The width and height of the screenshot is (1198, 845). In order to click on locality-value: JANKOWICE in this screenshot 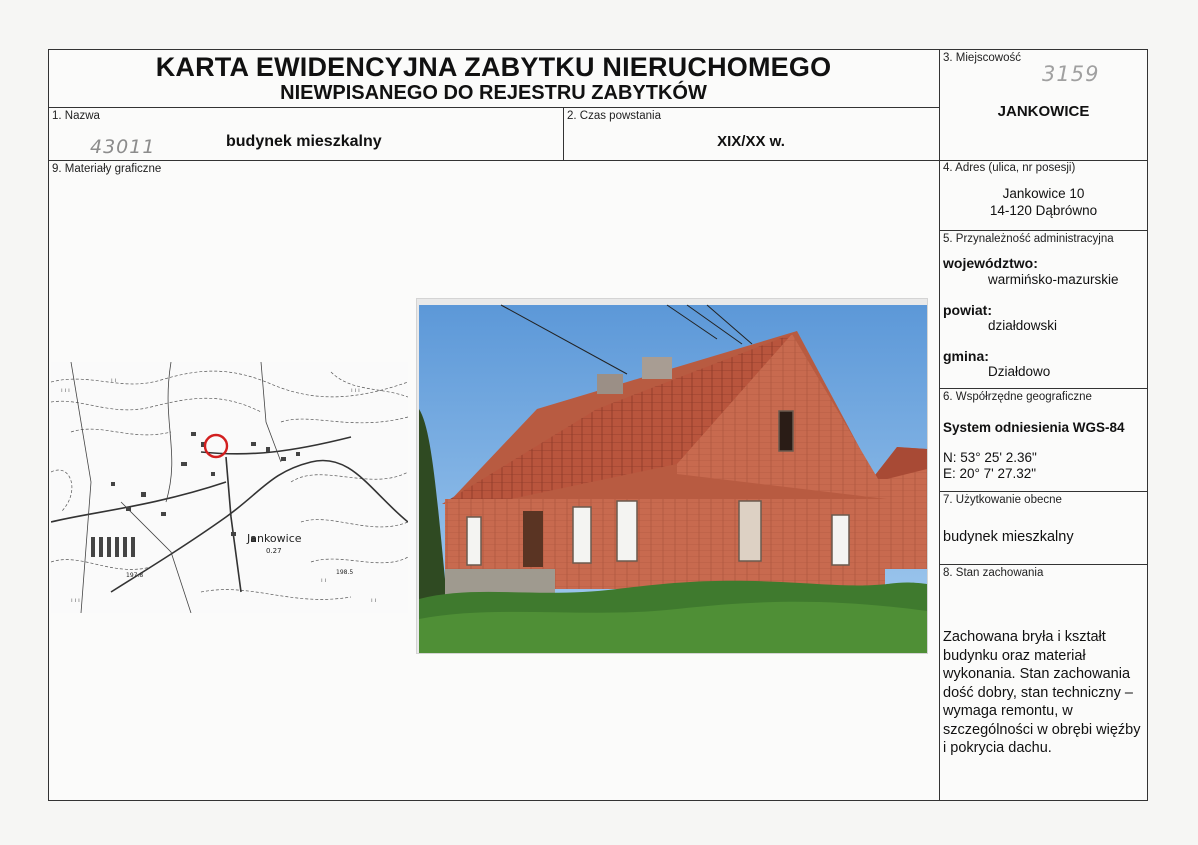, I will do `click(1043, 111)`.